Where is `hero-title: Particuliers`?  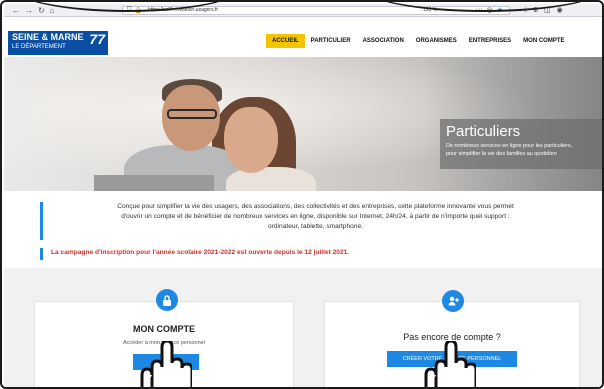 hero-title: Particuliers is located at coordinates (483, 131).